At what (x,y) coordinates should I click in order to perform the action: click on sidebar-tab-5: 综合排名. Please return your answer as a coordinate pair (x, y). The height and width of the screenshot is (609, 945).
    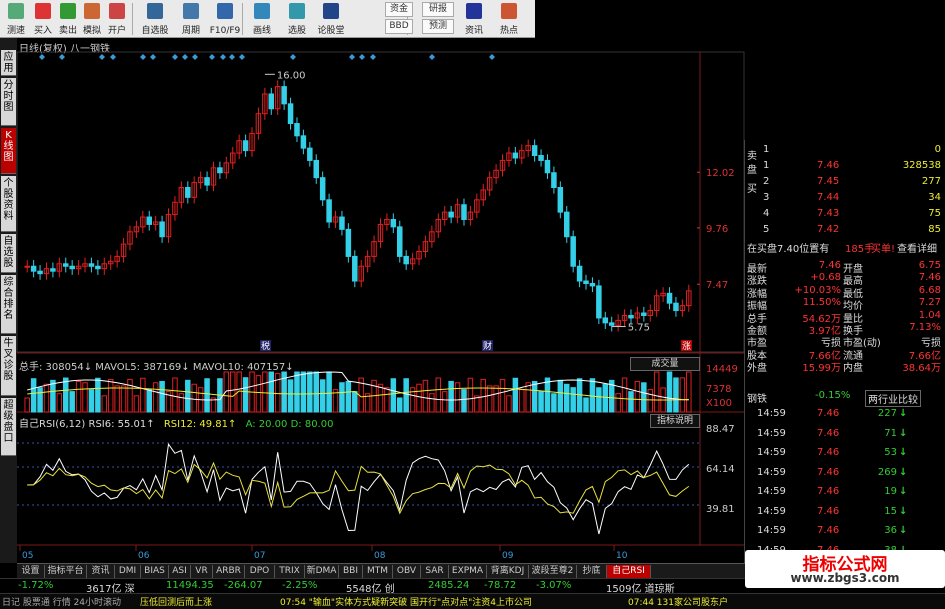
    Looking at the image, I should click on (8, 304).